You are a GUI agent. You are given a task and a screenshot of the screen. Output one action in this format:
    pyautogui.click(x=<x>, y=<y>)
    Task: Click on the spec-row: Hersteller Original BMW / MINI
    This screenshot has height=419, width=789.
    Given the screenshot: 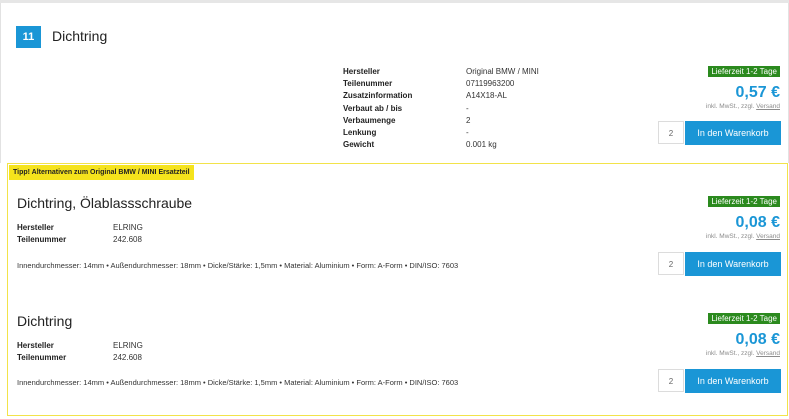 What is the action you would take?
    pyautogui.click(x=441, y=71)
    